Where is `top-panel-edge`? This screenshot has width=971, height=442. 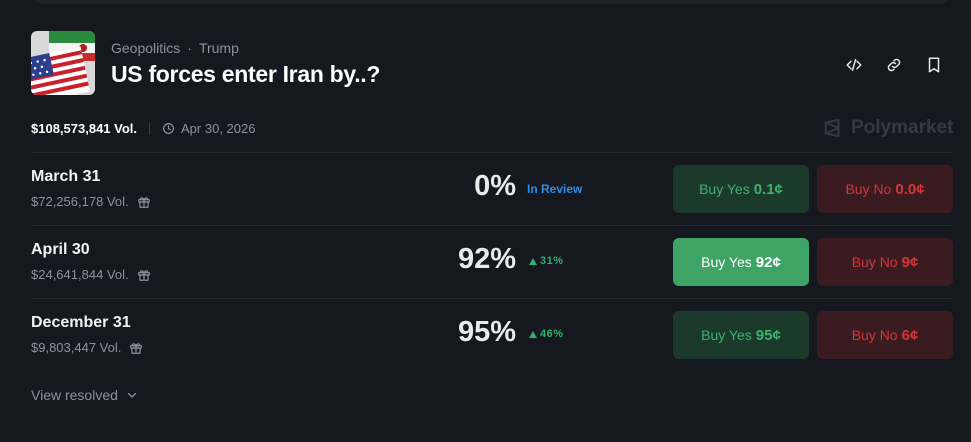 top-panel-edge is located at coordinates (491, 2).